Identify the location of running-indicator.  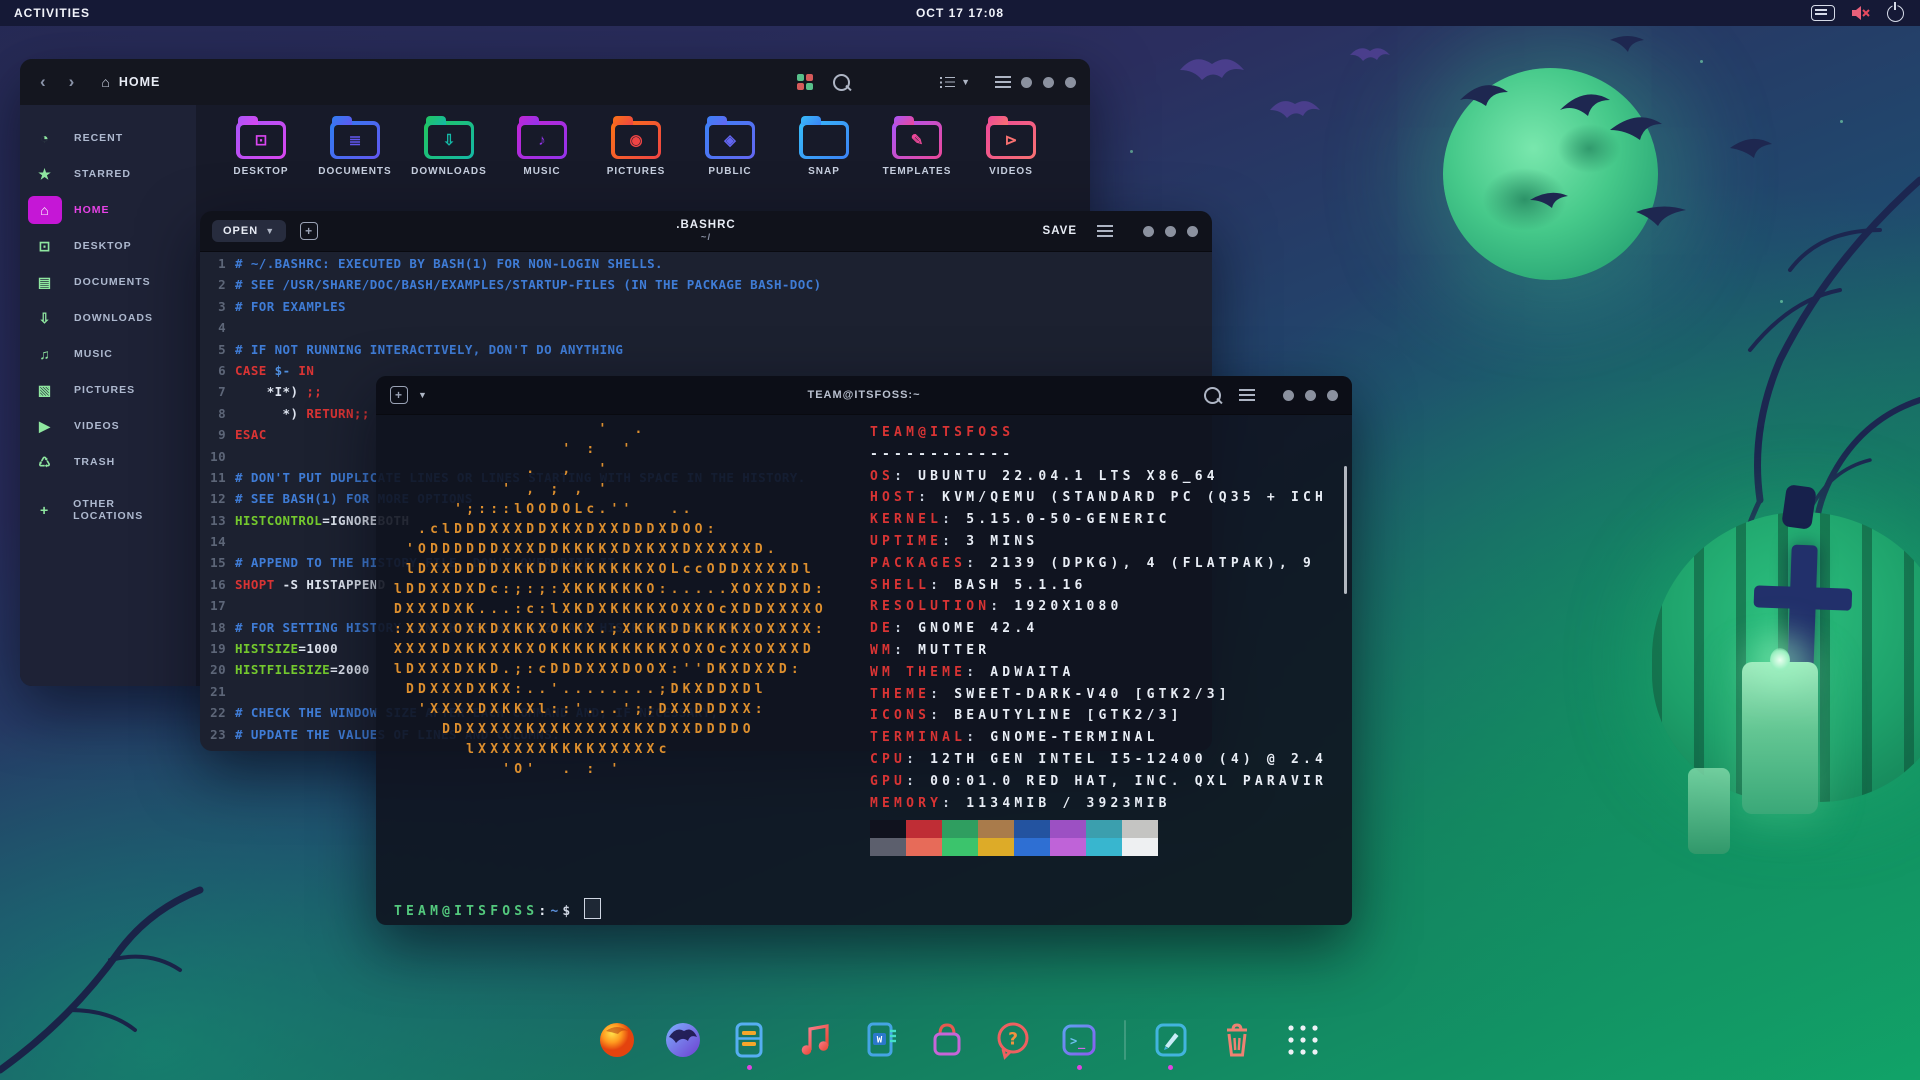
(749, 1067).